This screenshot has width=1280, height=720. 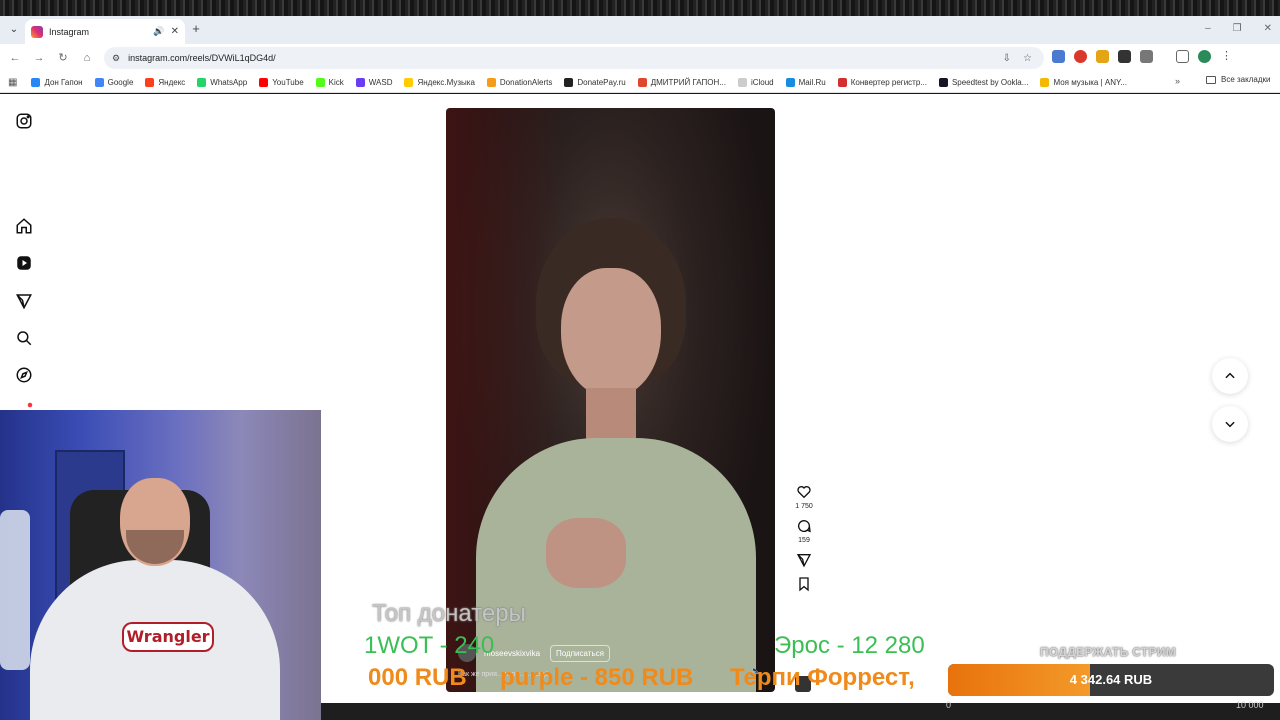 I want to click on adblock-extension-icon, so click(x=1080, y=56).